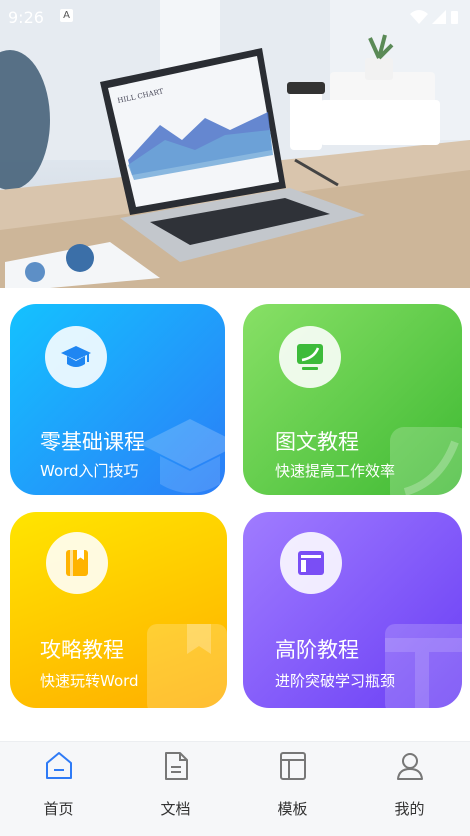  What do you see at coordinates (335, 681) in the screenshot?
I see `card-subtitle: 进阶突破学习瓶颈` at bounding box center [335, 681].